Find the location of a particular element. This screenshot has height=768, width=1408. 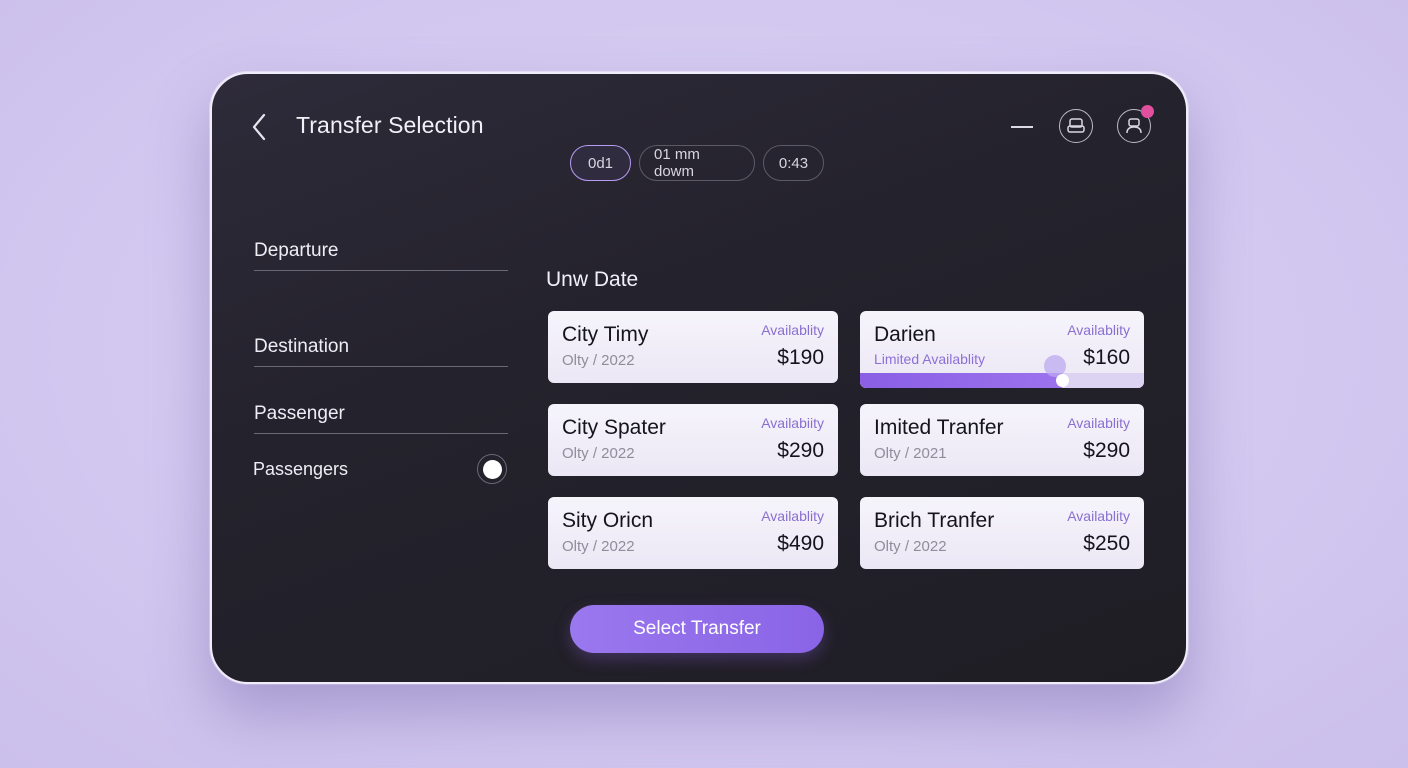

page-title: Transfer Selection is located at coordinates (390, 125).